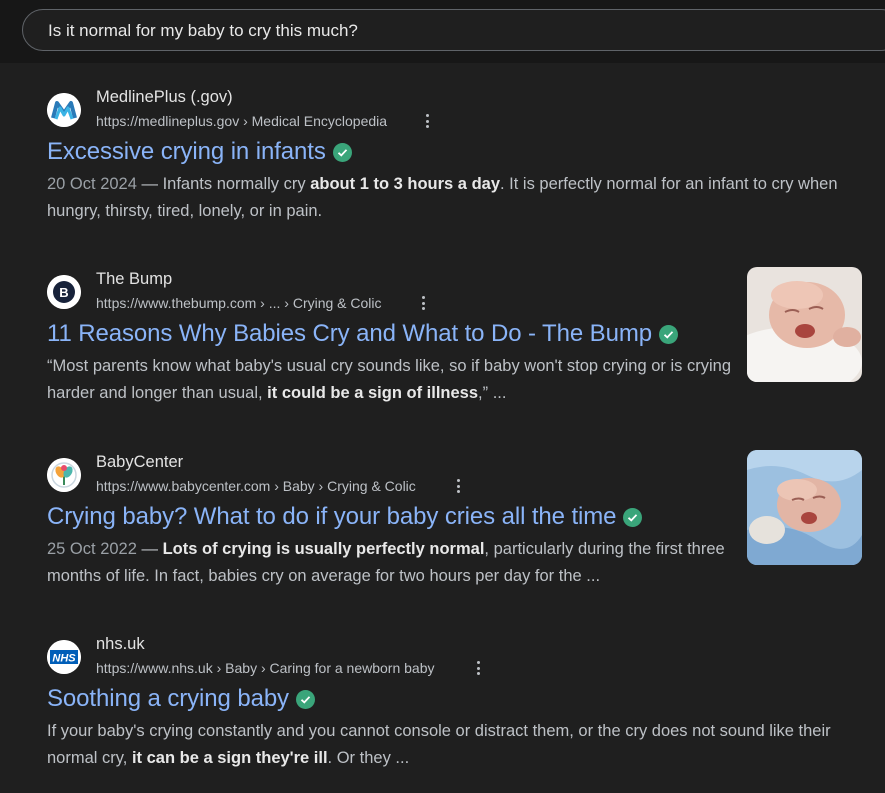 The width and height of the screenshot is (885, 793). I want to click on result-date: 25 Oct 2022, so click(92, 549).